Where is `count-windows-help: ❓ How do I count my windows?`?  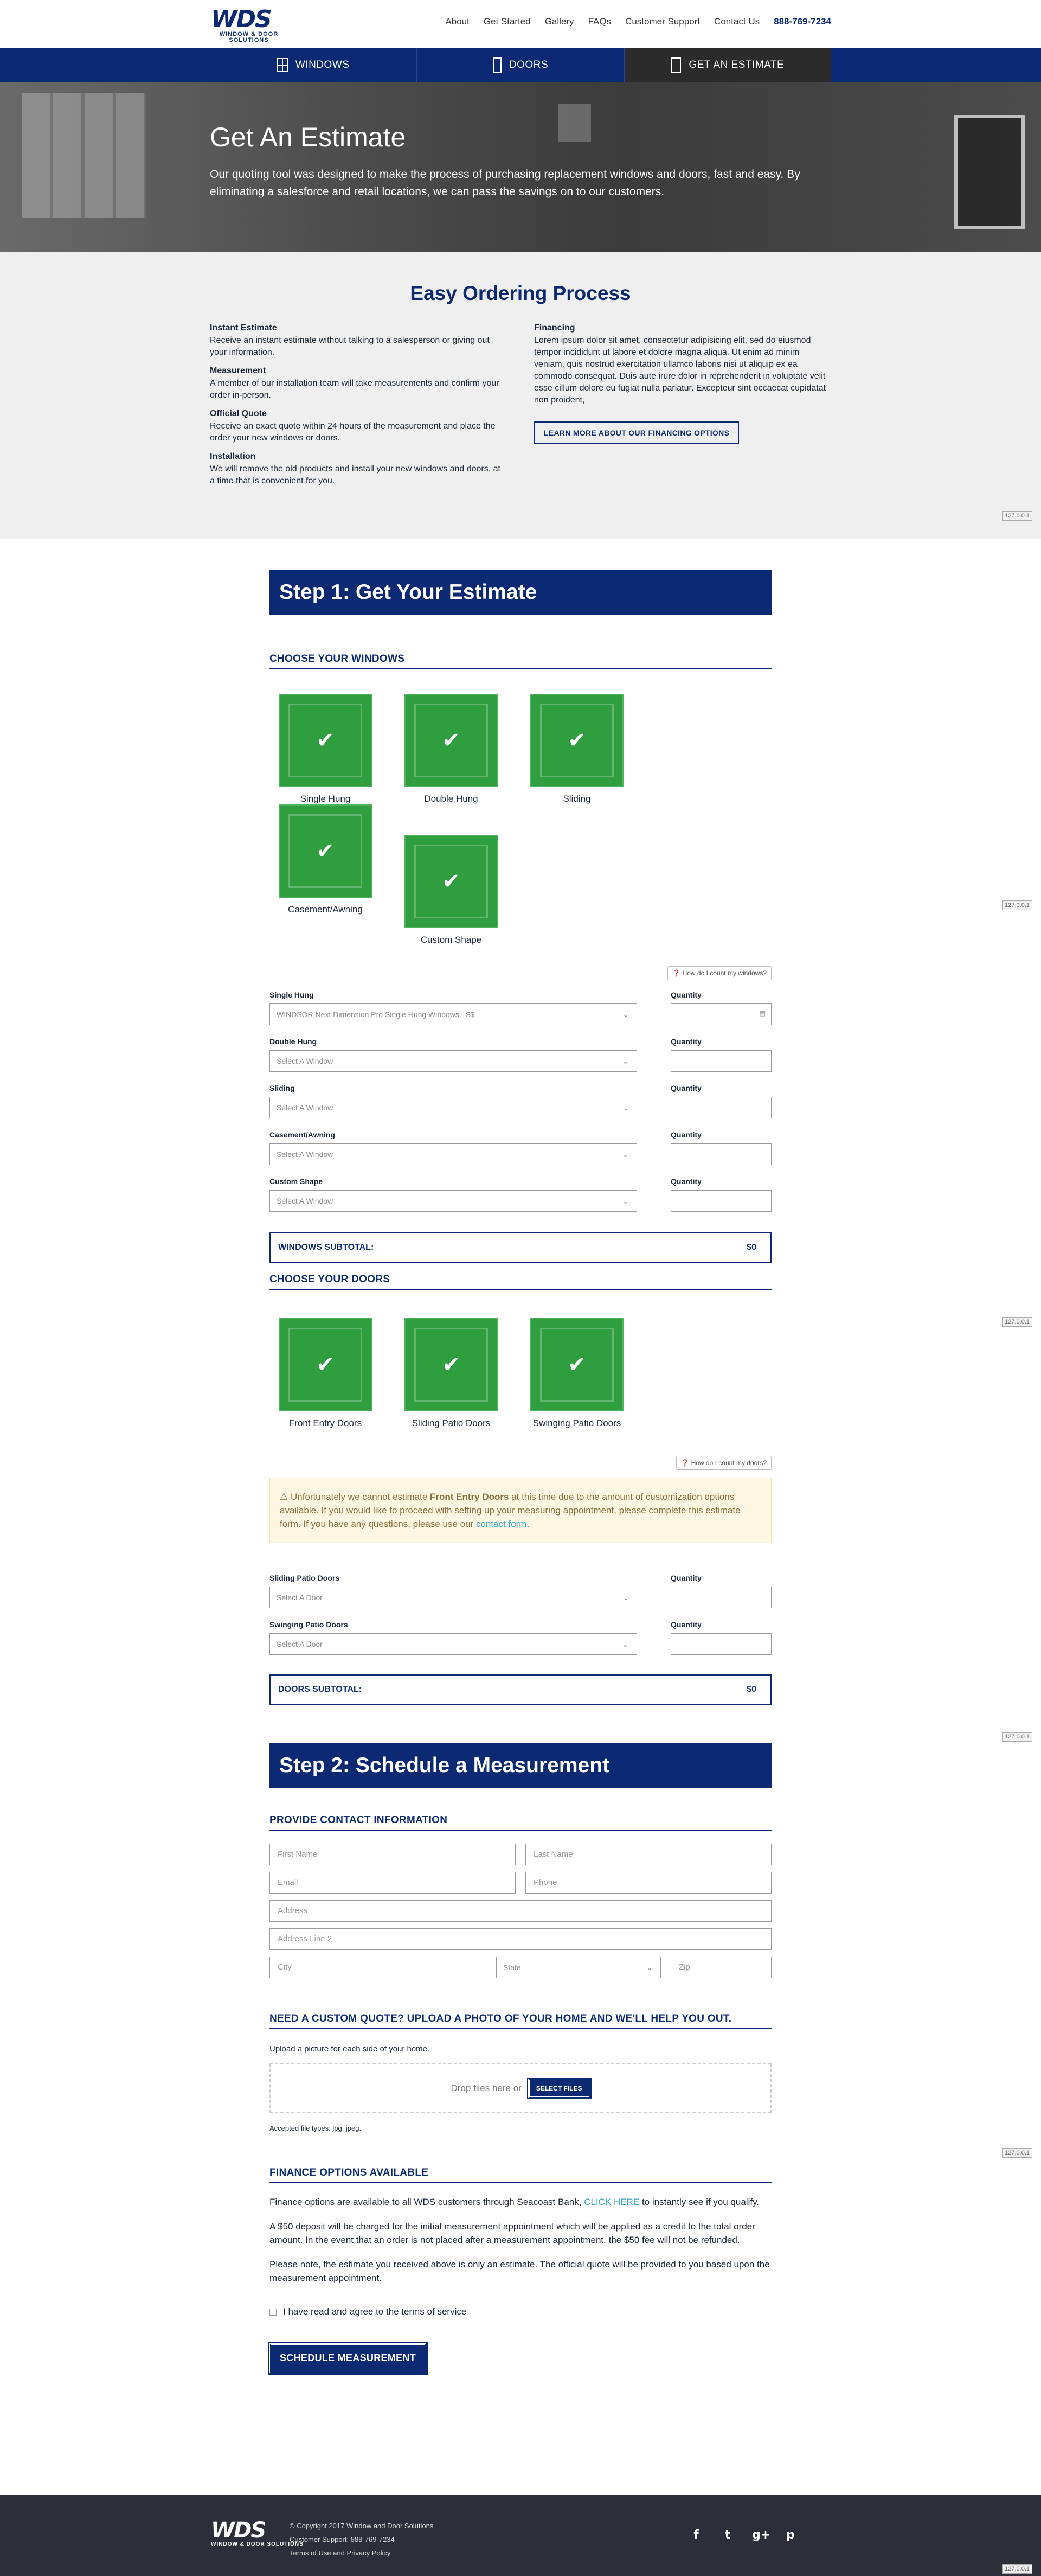
count-windows-help: ❓ How do I count my windows? is located at coordinates (719, 973).